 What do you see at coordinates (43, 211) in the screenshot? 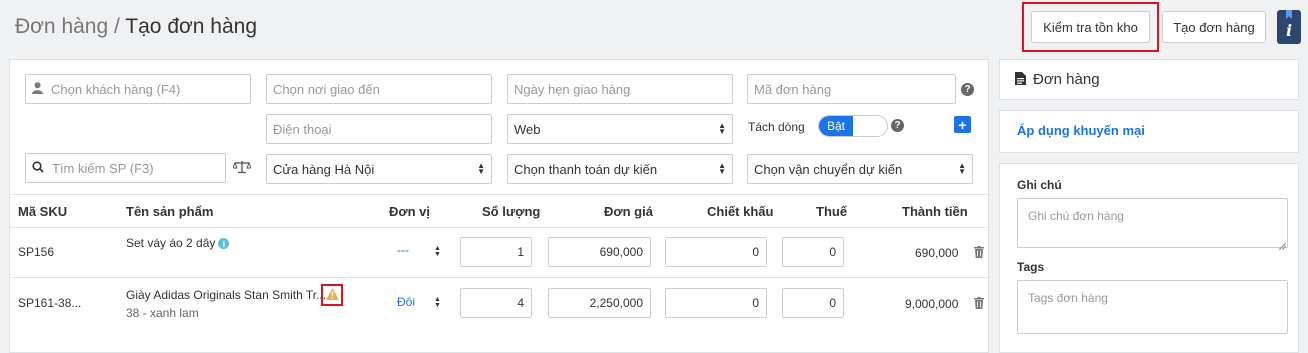
I see `col-header-sku: Mã SKU` at bounding box center [43, 211].